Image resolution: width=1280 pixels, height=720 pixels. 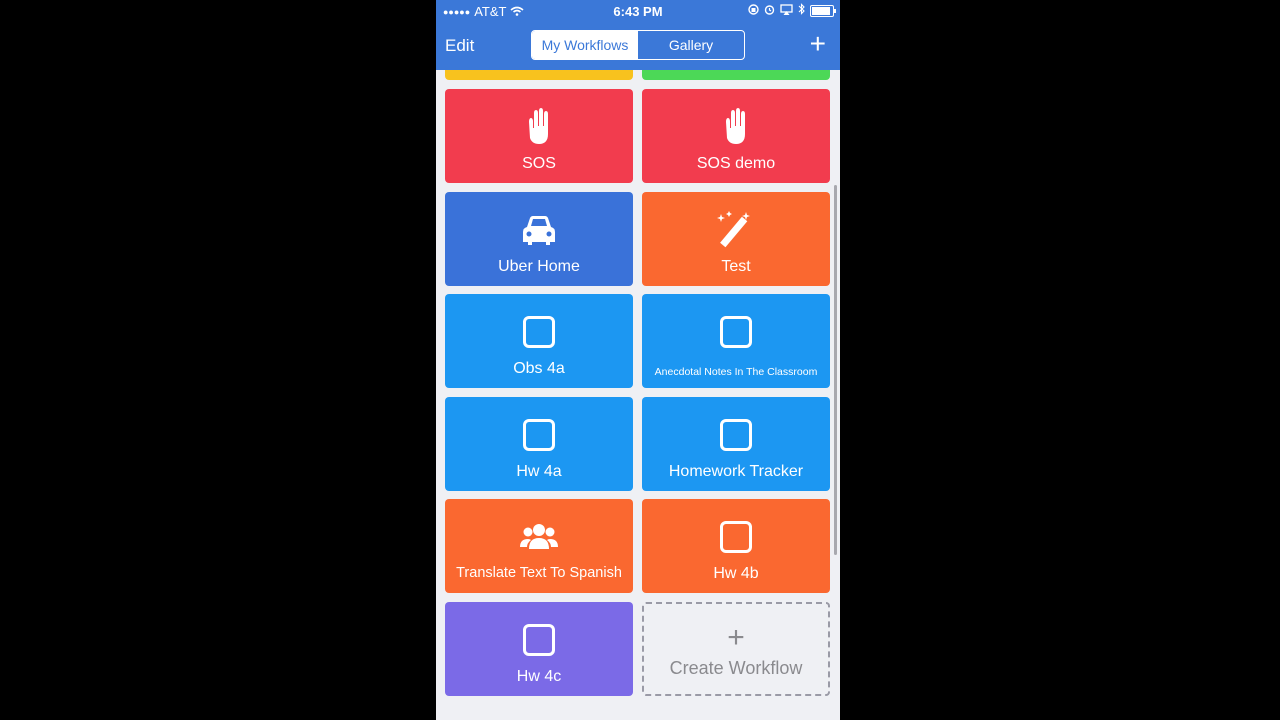 I want to click on status-bar: ●●●●● AT&T 6:43 PM, so click(x=638, y=11).